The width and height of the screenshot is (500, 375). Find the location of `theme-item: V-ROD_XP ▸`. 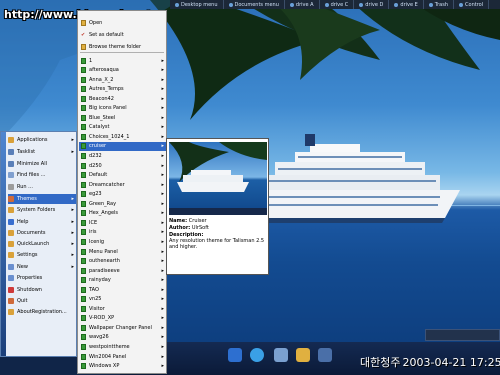

theme-item: V-ROD_XP ▸ is located at coordinates (122, 318).